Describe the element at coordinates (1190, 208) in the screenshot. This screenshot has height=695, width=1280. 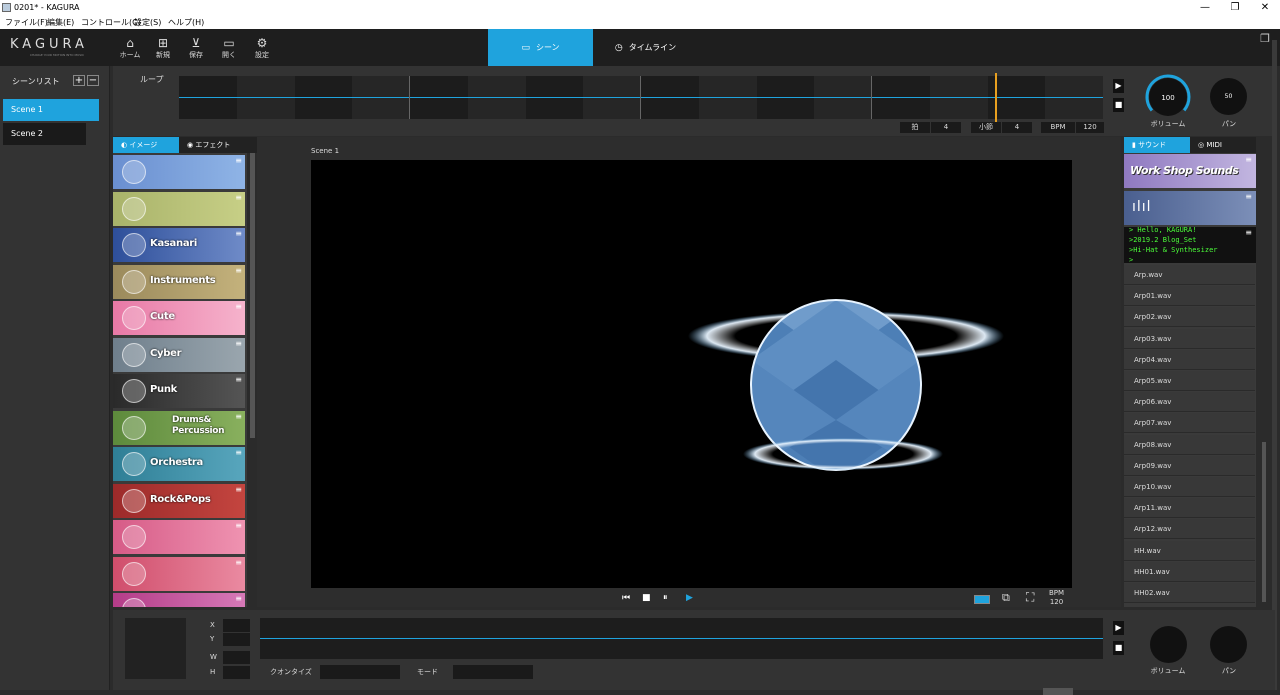
I see `sound-card-waveform: ılıl ≡` at that location.